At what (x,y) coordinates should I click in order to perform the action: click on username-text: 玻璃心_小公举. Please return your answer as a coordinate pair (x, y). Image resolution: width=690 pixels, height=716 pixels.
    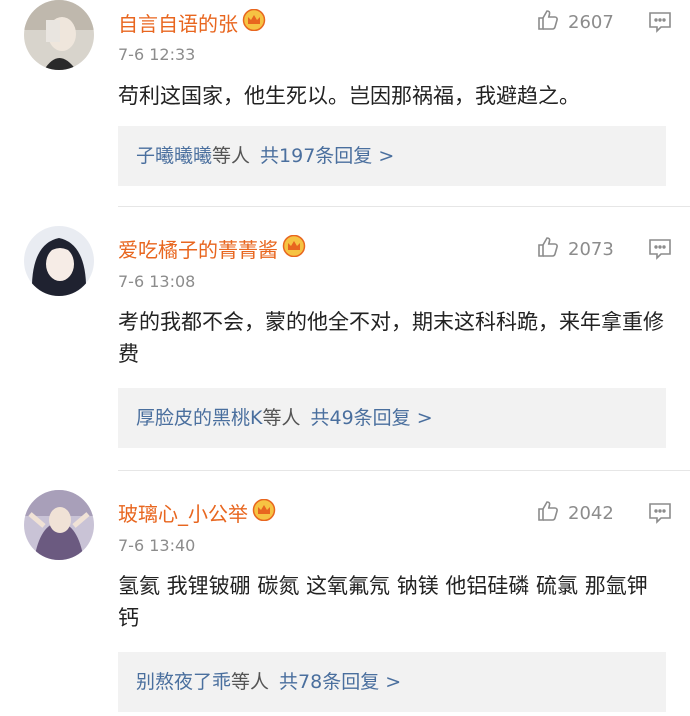
    Looking at the image, I should click on (183, 512).